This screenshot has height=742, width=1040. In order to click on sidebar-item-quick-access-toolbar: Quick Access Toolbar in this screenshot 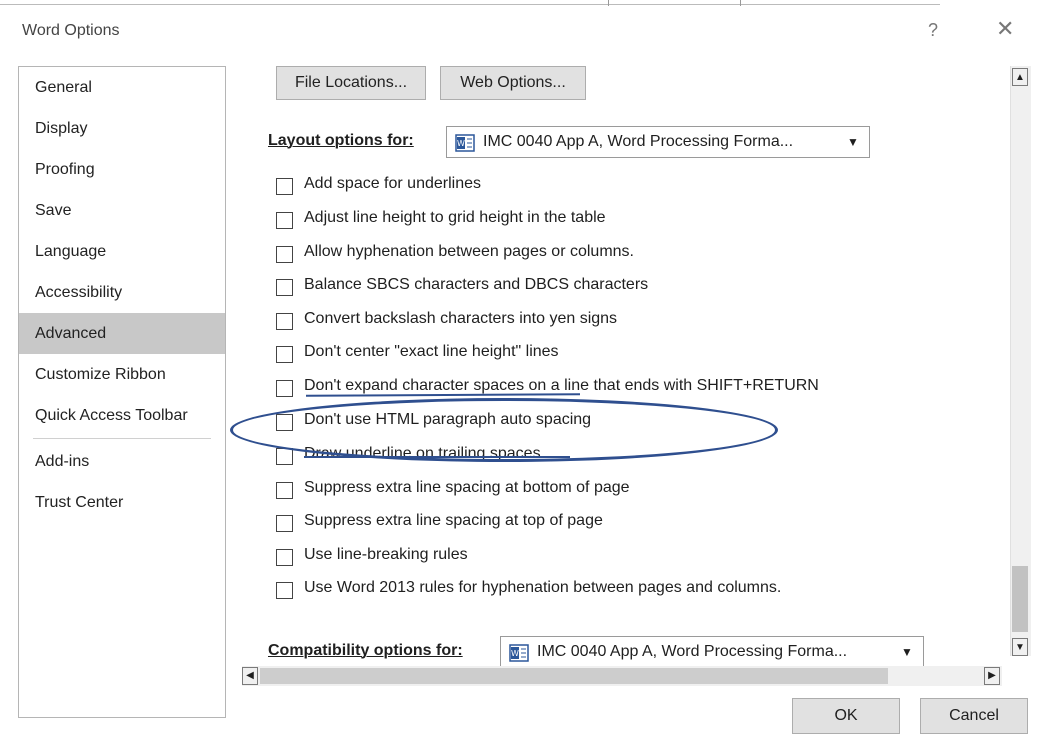, I will do `click(122, 415)`.